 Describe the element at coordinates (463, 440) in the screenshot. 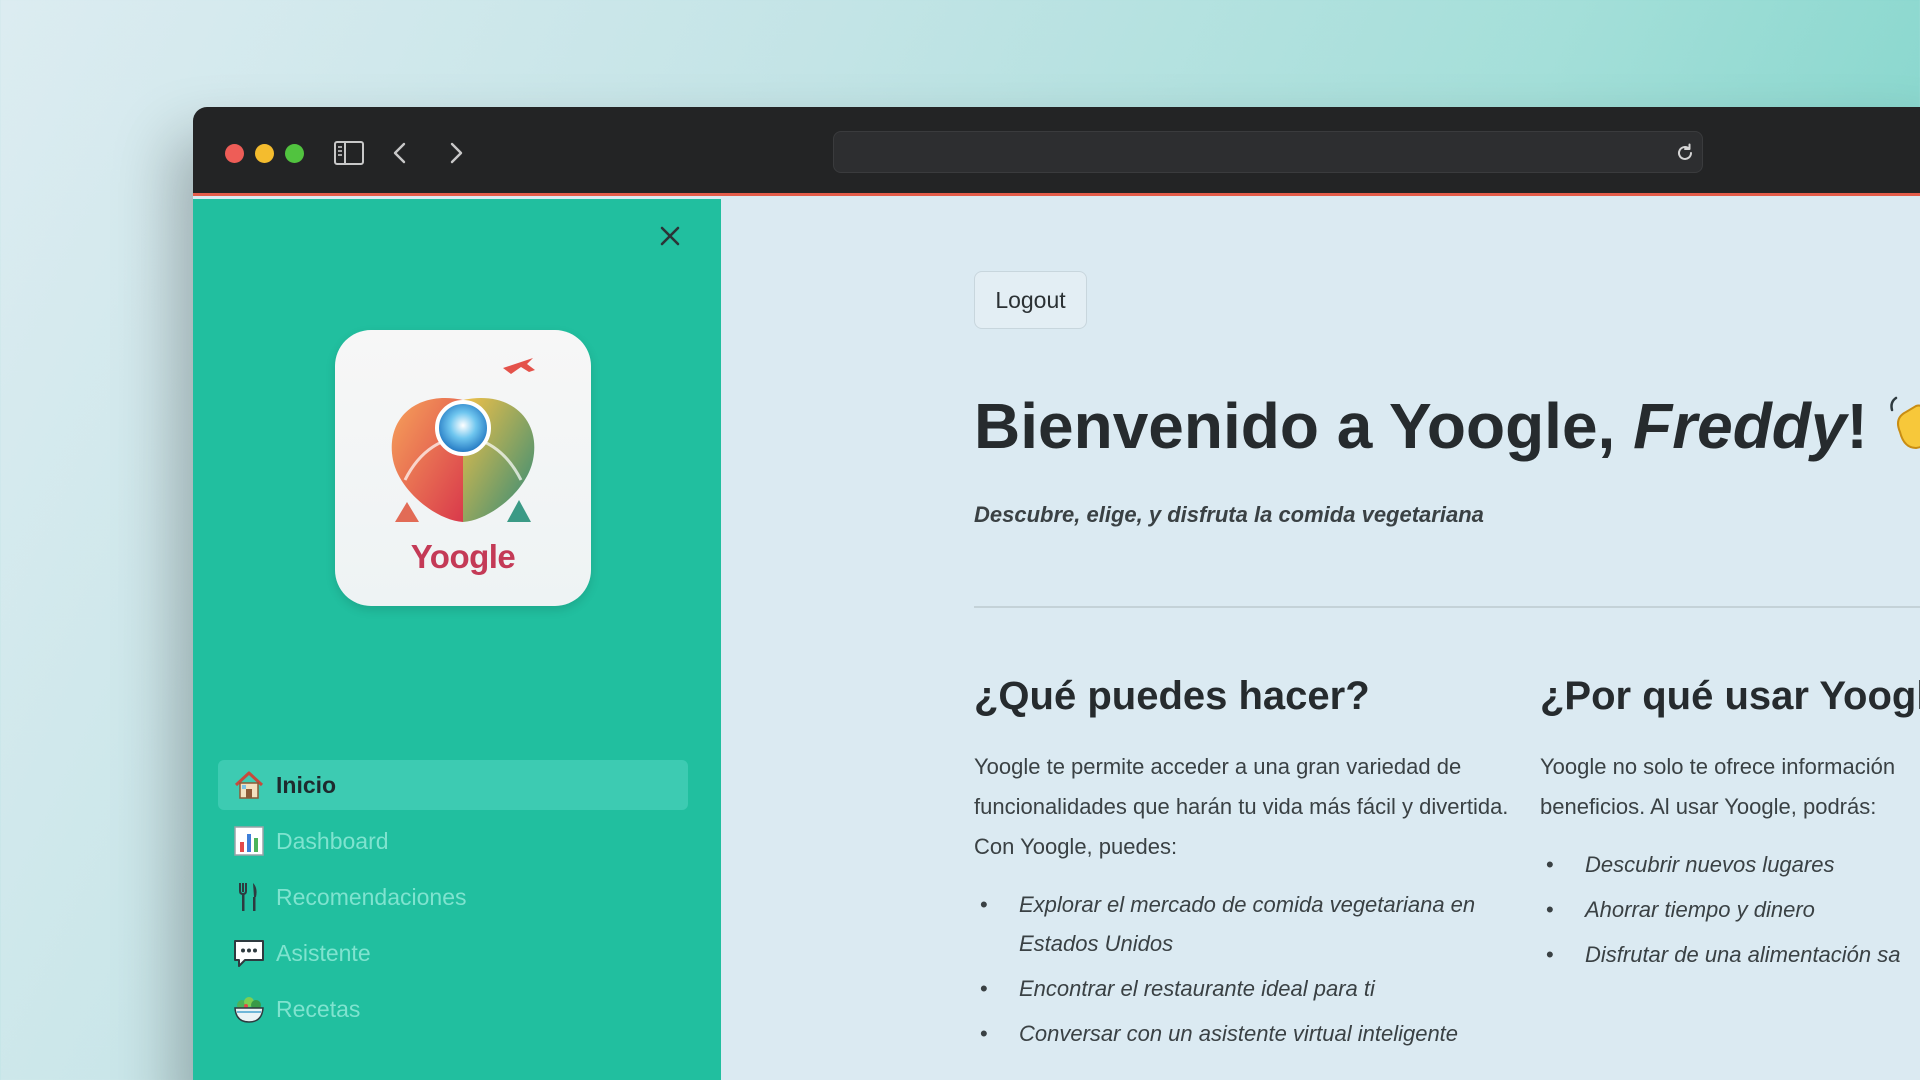

I see `yoogle-logo-graphic-icon` at that location.